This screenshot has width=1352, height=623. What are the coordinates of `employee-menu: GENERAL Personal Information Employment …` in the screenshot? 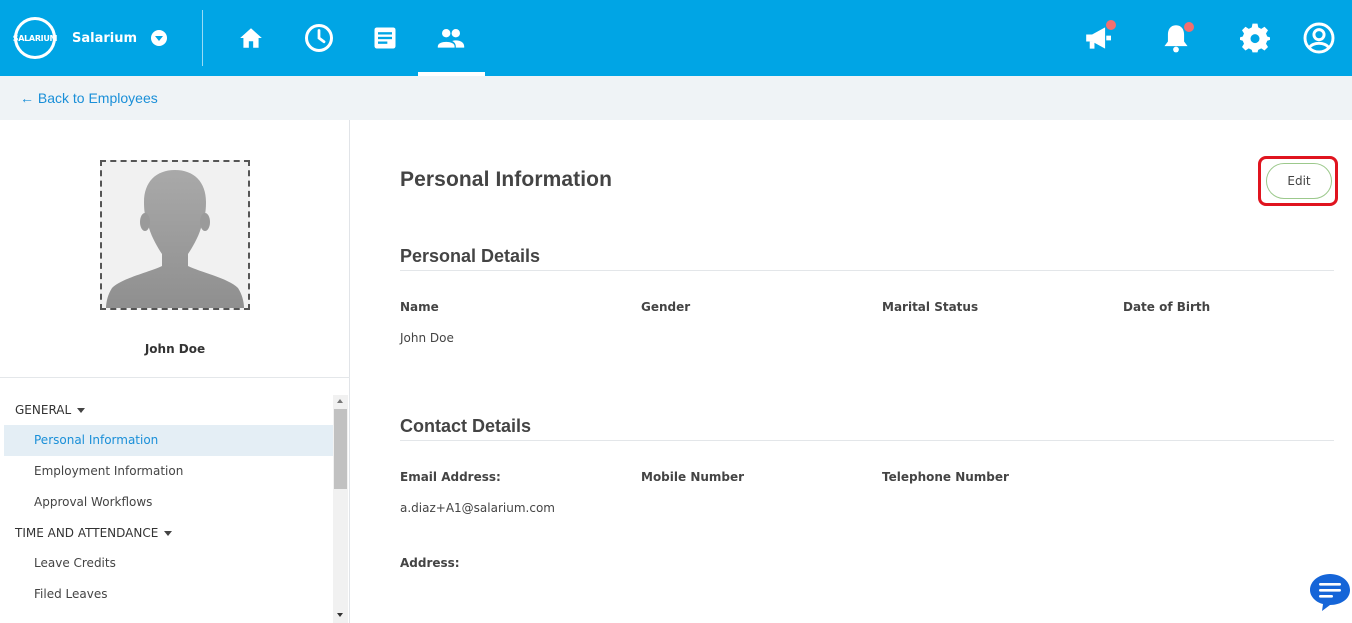 It's located at (166, 502).